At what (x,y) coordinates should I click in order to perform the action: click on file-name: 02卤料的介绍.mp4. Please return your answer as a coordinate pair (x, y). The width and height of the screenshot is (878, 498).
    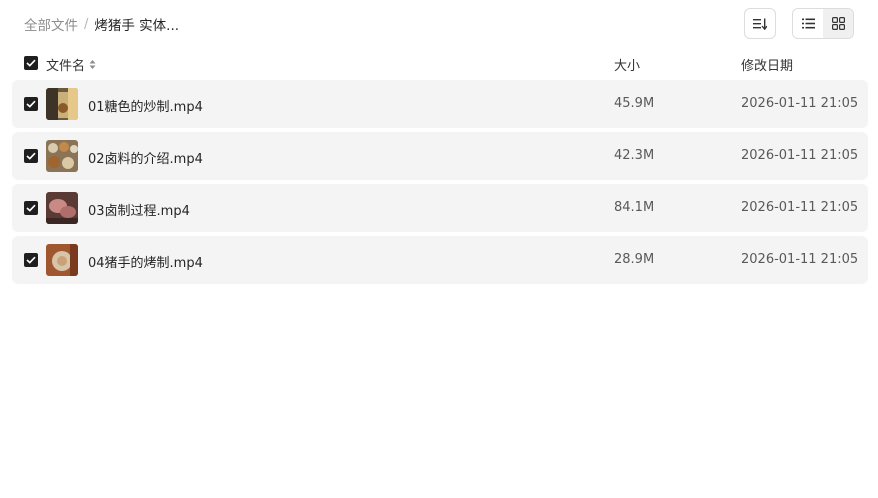
    Looking at the image, I should click on (145, 159).